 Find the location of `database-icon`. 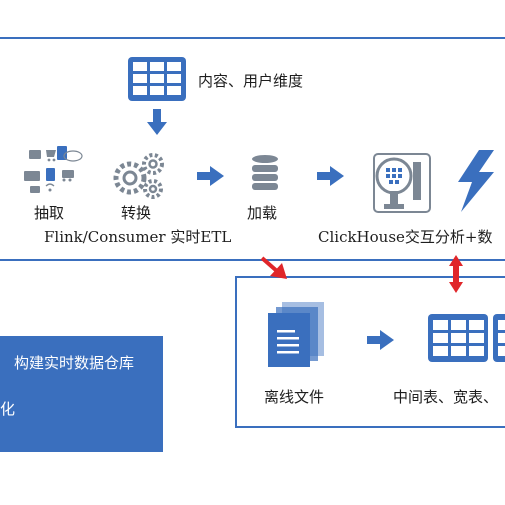

database-icon is located at coordinates (265, 172).